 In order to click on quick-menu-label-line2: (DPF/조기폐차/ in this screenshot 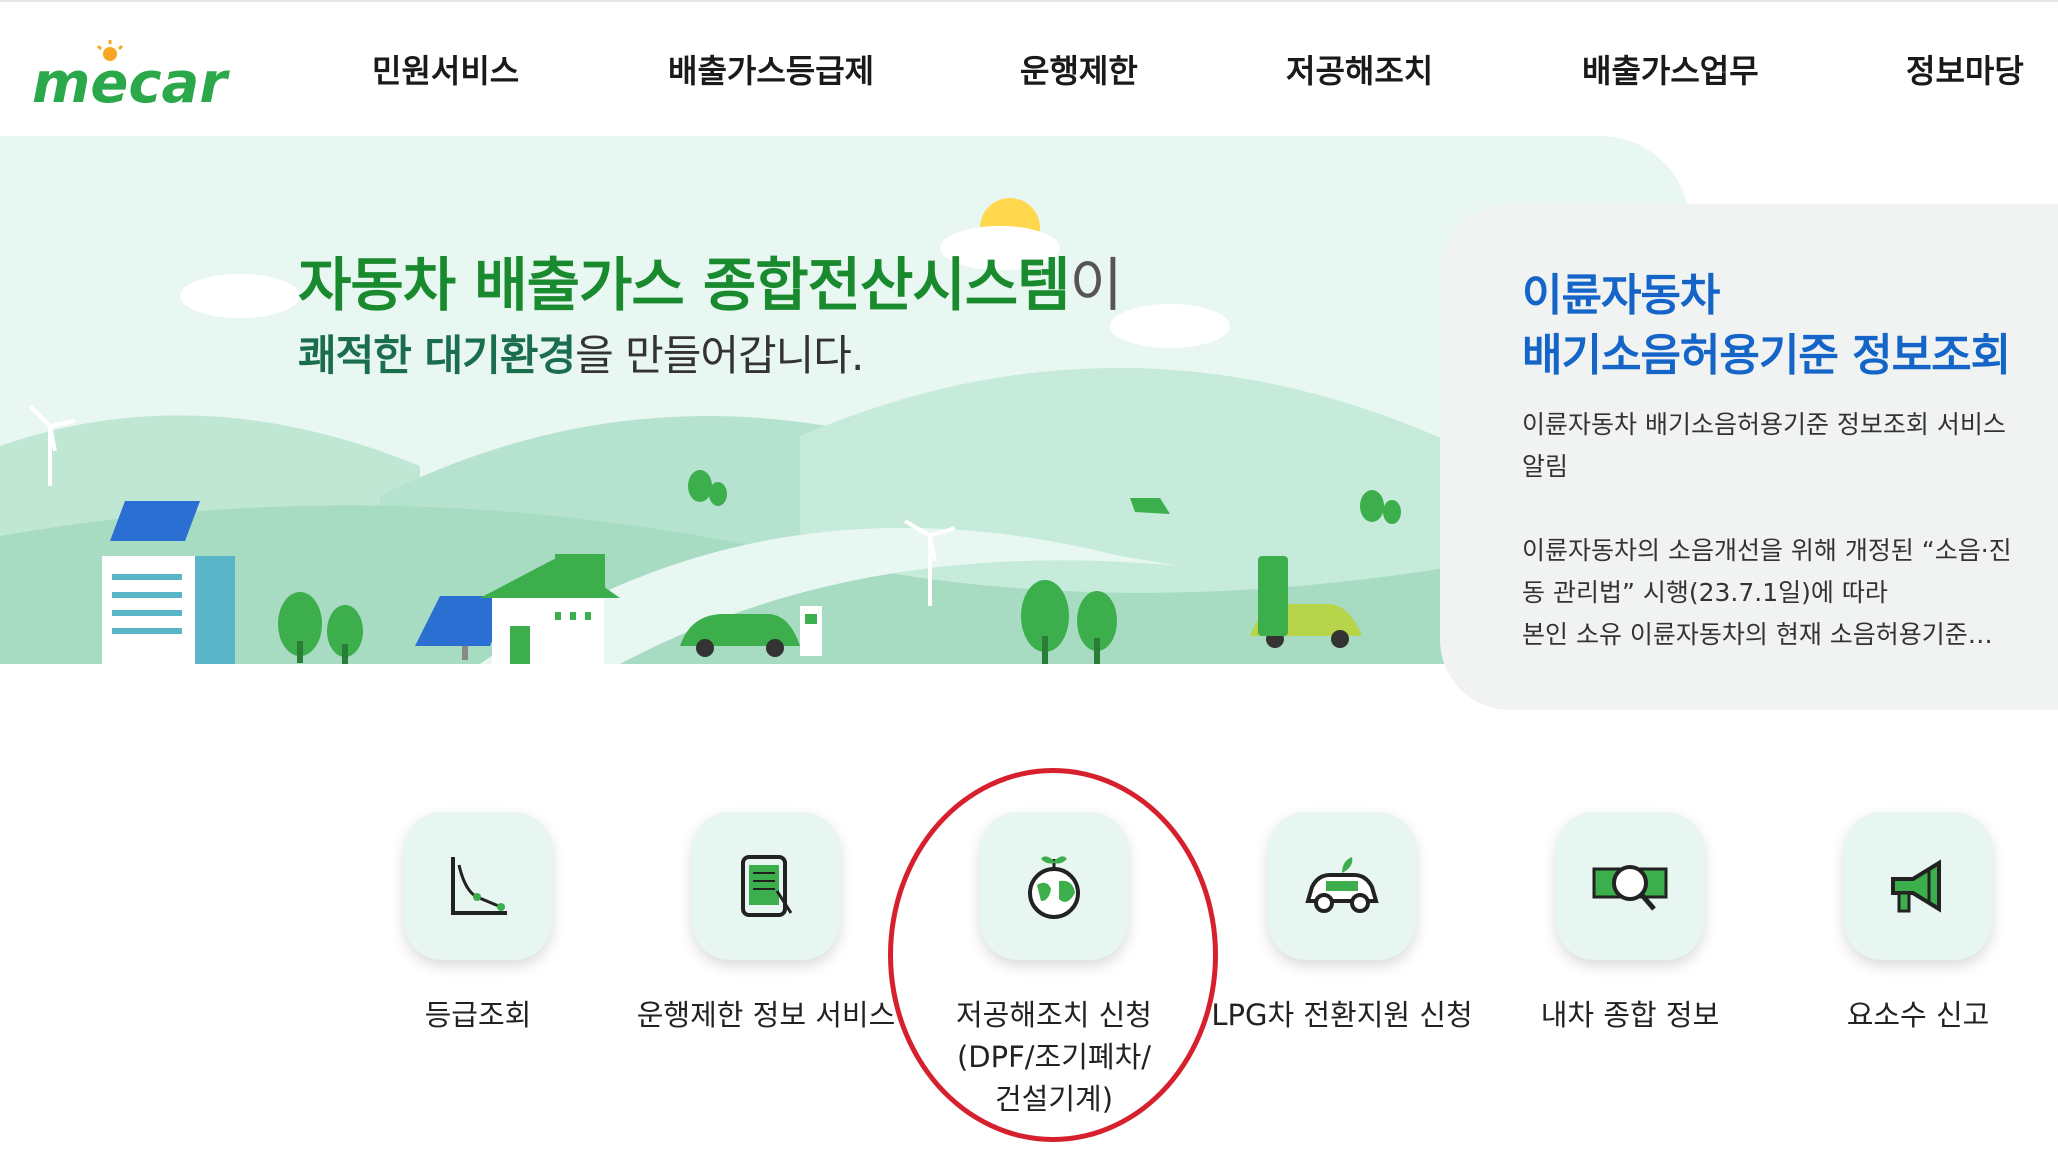, I will do `click(1054, 1057)`.